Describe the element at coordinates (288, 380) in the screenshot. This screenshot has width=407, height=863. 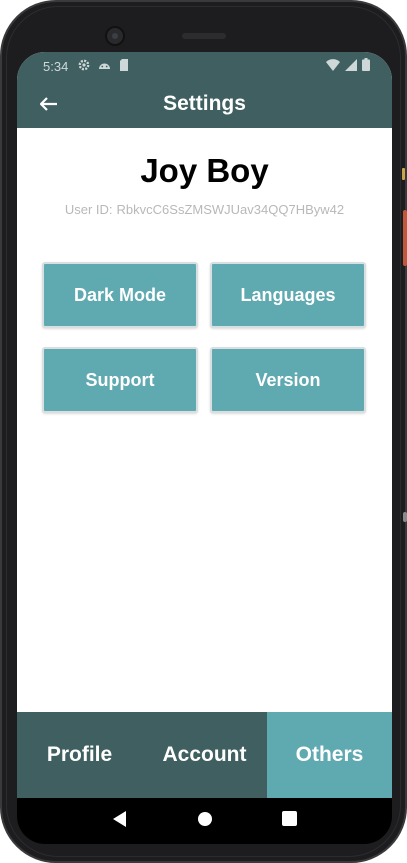
I see `version-button: Version` at that location.